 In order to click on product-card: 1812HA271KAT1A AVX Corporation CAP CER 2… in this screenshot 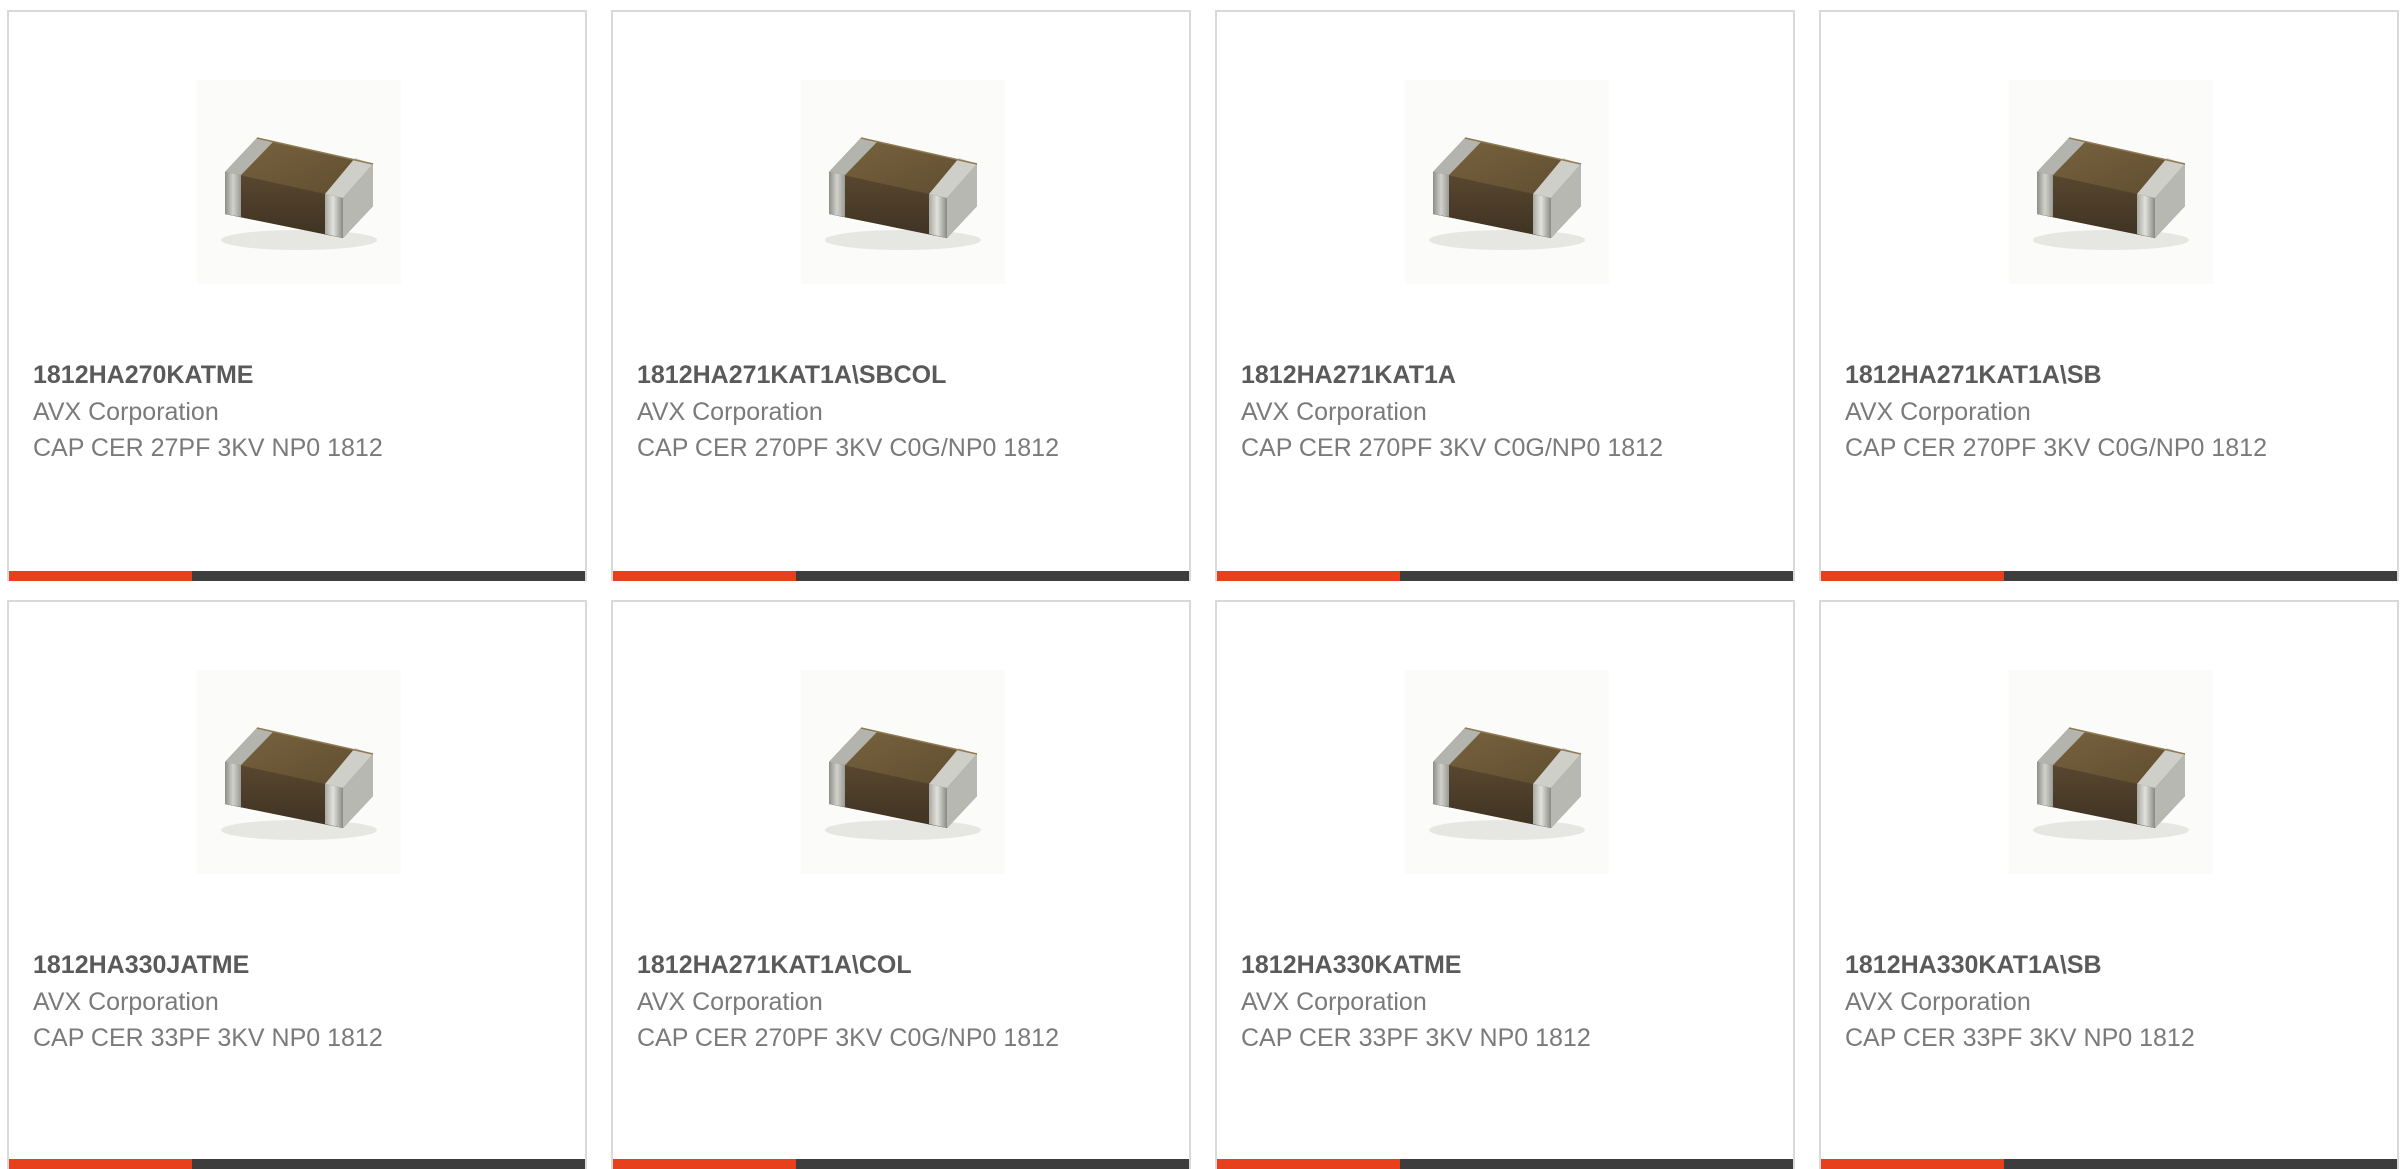, I will do `click(1505, 295)`.